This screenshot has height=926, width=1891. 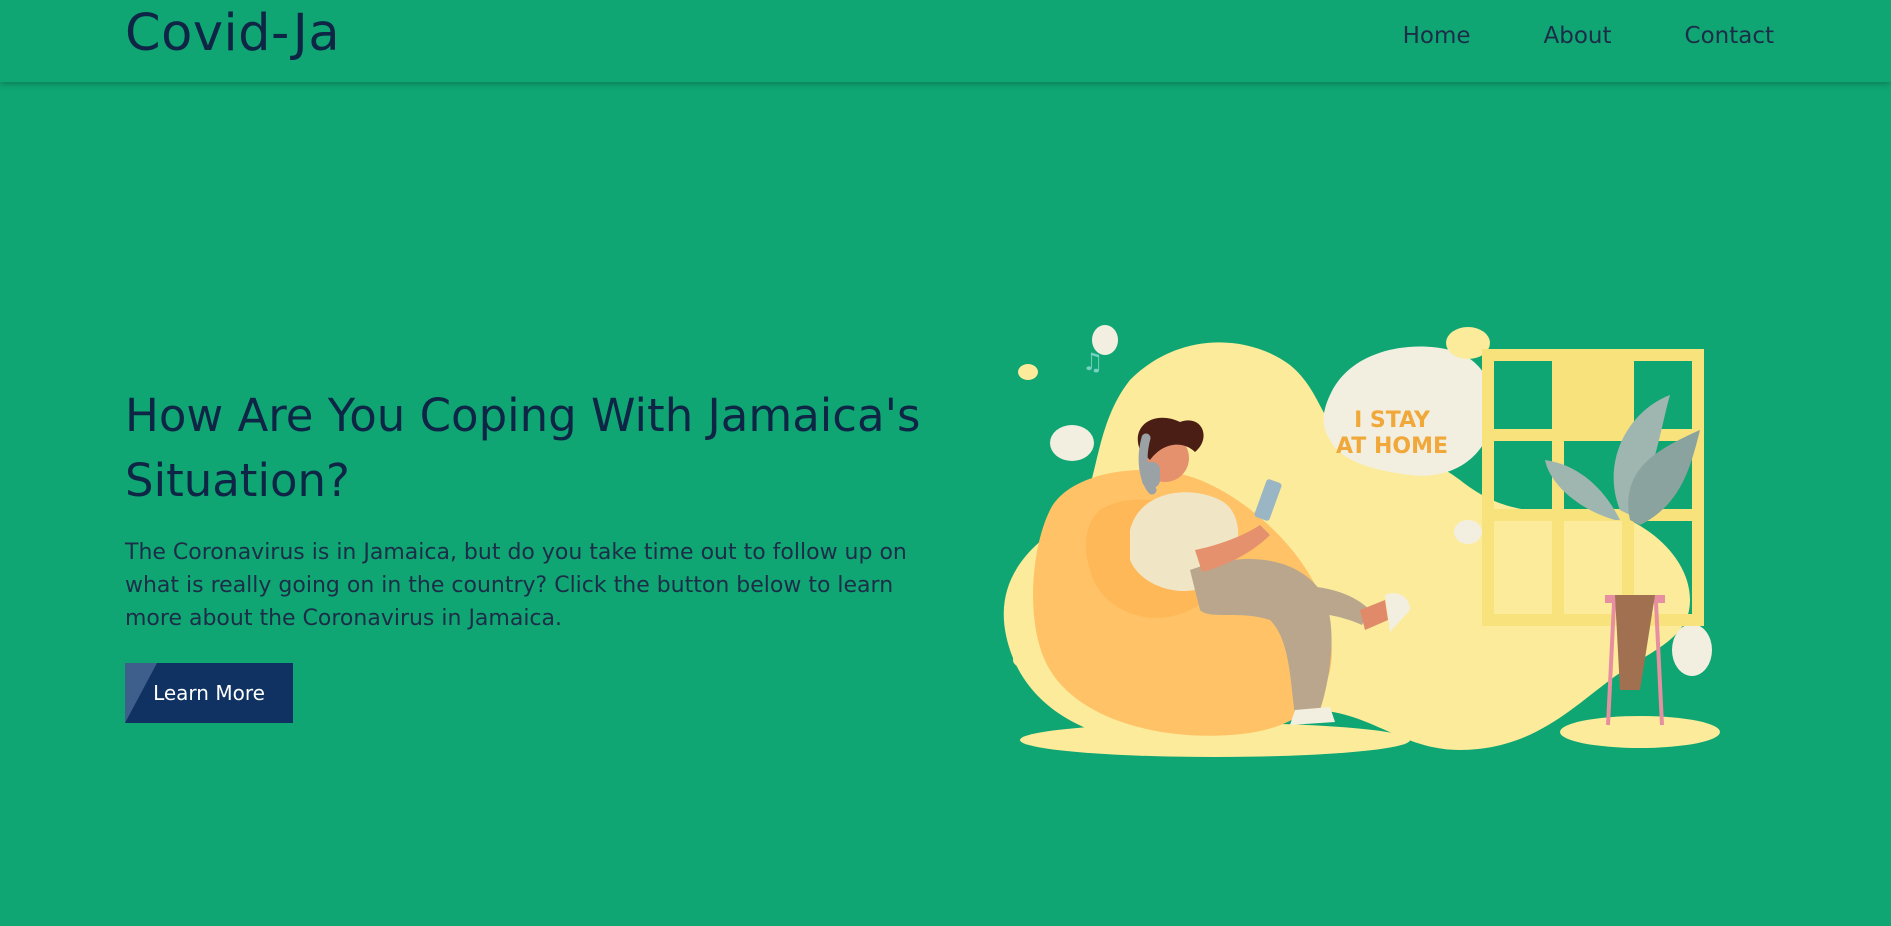 What do you see at coordinates (945, 41) in the screenshot?
I see `navbar: Covid-Ja Home About Contact` at bounding box center [945, 41].